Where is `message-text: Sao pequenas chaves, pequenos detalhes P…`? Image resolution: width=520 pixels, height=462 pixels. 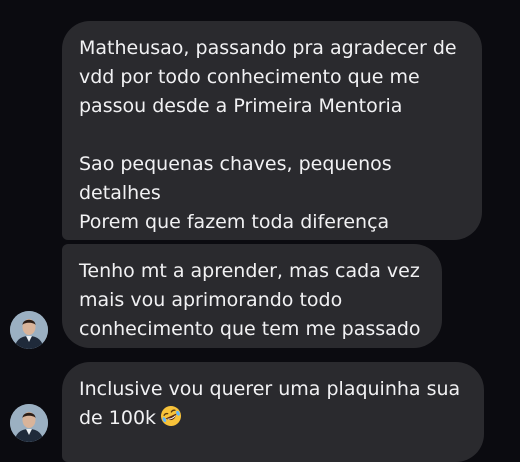 message-text: Sao pequenas chaves, pequenos detalhes P… is located at coordinates (235, 193).